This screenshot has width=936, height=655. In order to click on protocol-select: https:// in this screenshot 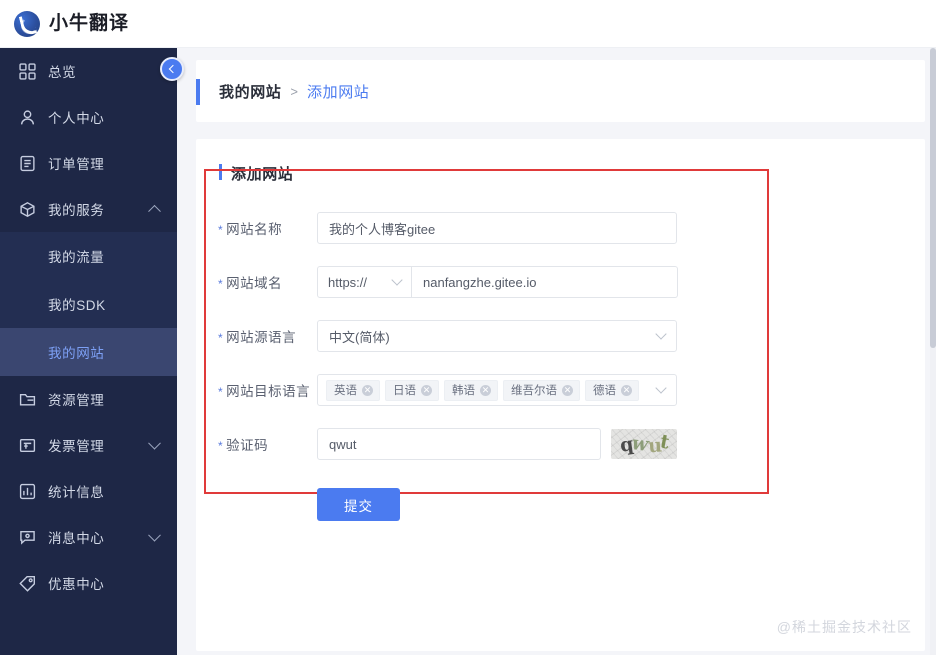, I will do `click(364, 282)`.